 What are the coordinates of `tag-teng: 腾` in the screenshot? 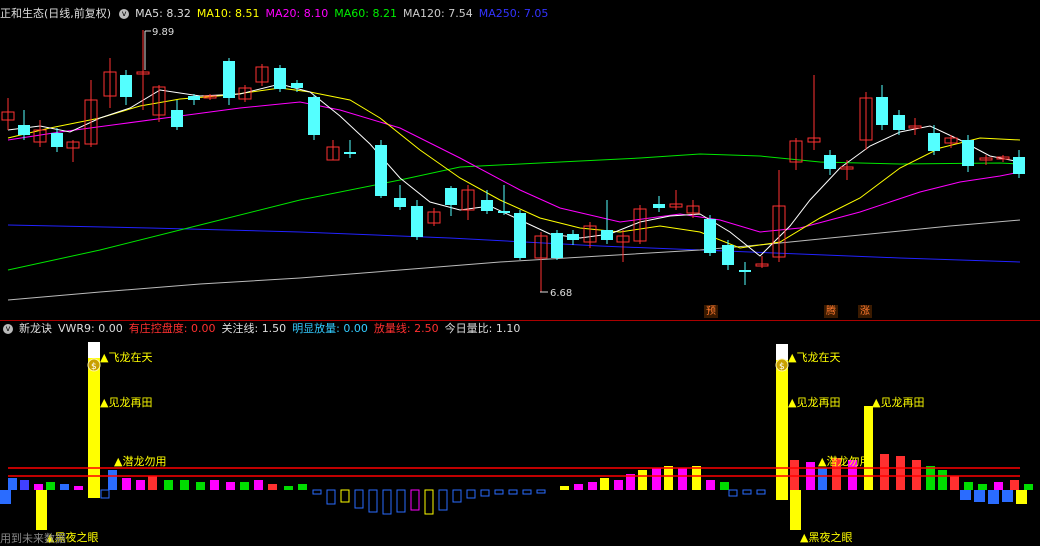 It's located at (831, 311).